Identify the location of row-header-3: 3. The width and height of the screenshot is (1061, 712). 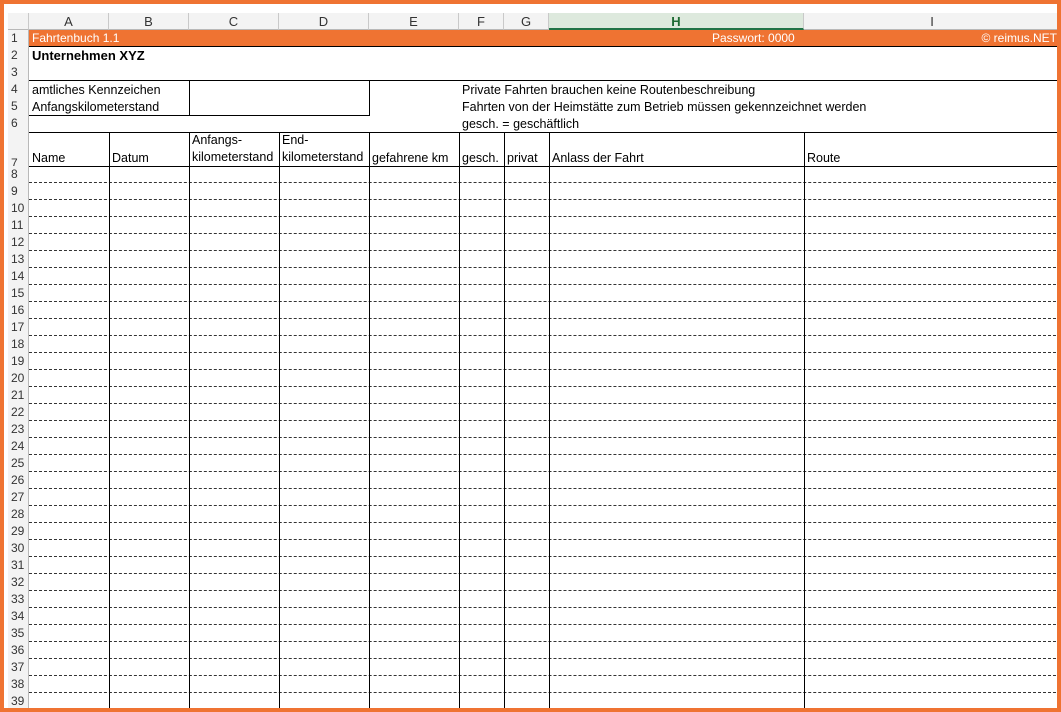
(18, 72).